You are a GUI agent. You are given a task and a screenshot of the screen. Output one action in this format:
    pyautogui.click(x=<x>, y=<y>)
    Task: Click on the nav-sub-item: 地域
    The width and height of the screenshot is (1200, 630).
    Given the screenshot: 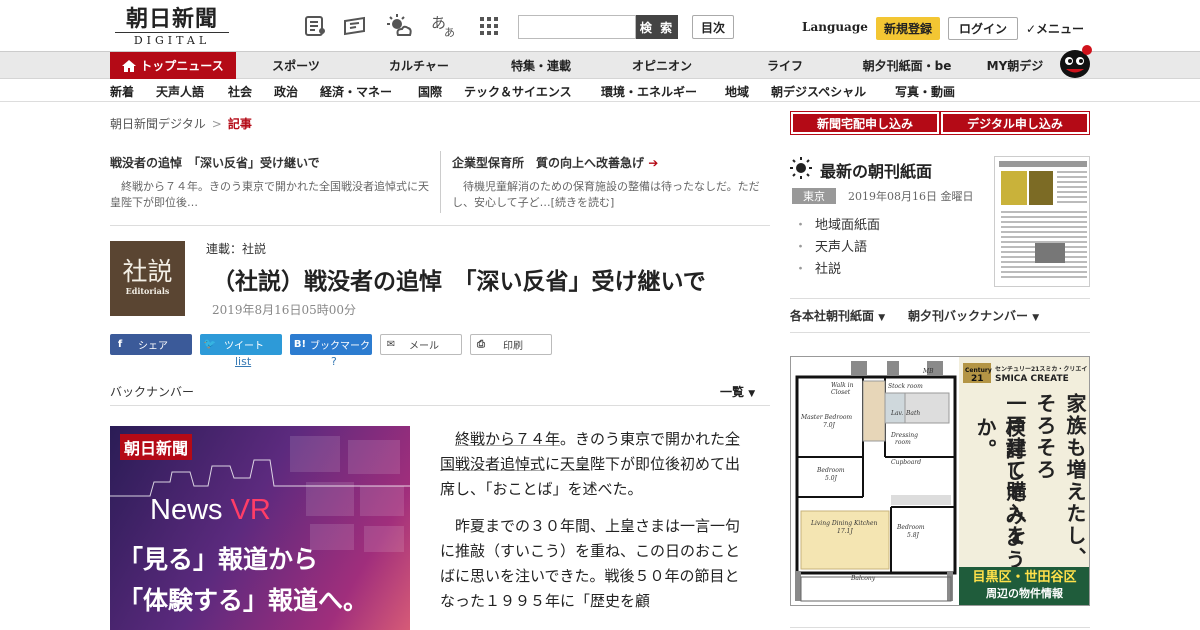 What is the action you would take?
    pyautogui.click(x=737, y=91)
    